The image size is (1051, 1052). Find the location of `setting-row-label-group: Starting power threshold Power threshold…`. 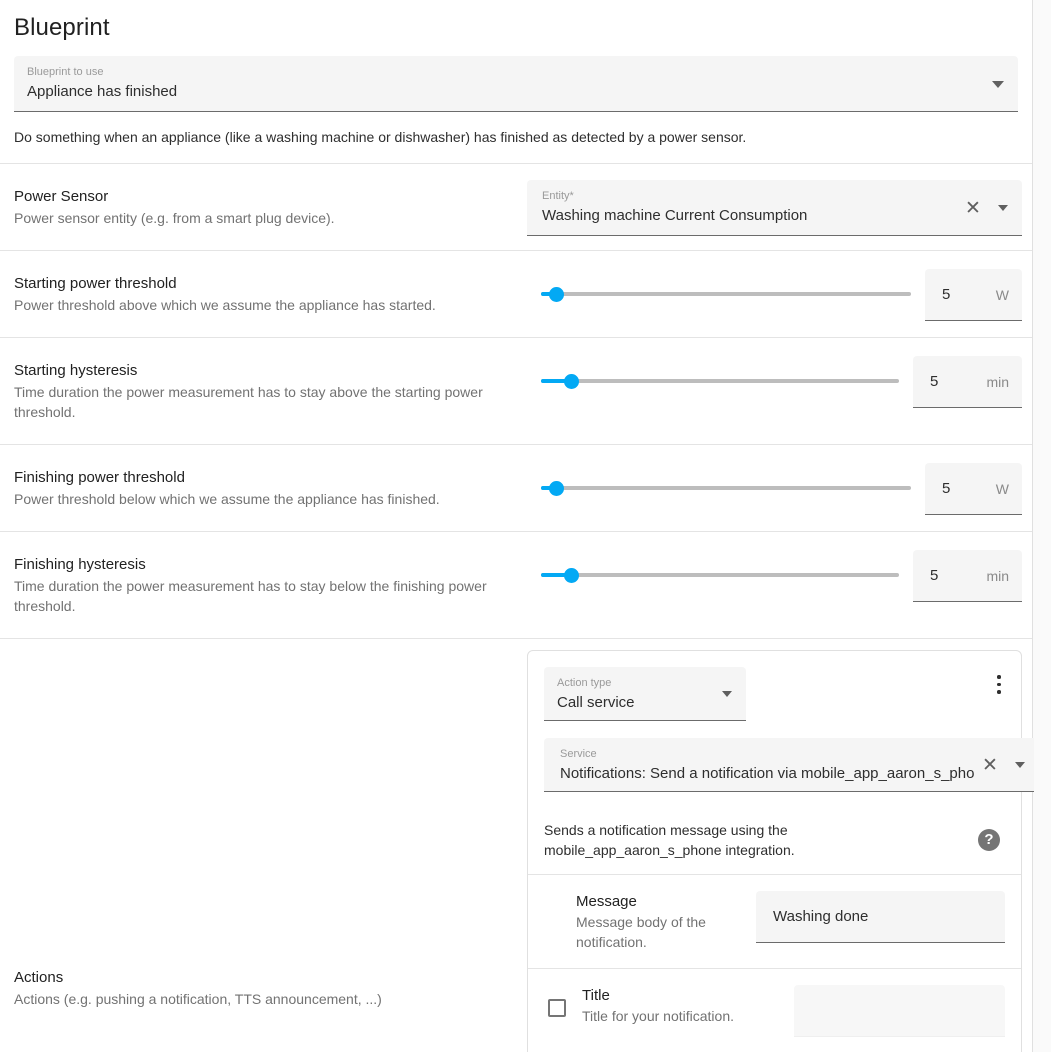

setting-row-label-group: Starting power threshold Power threshold… is located at coordinates (263, 294).